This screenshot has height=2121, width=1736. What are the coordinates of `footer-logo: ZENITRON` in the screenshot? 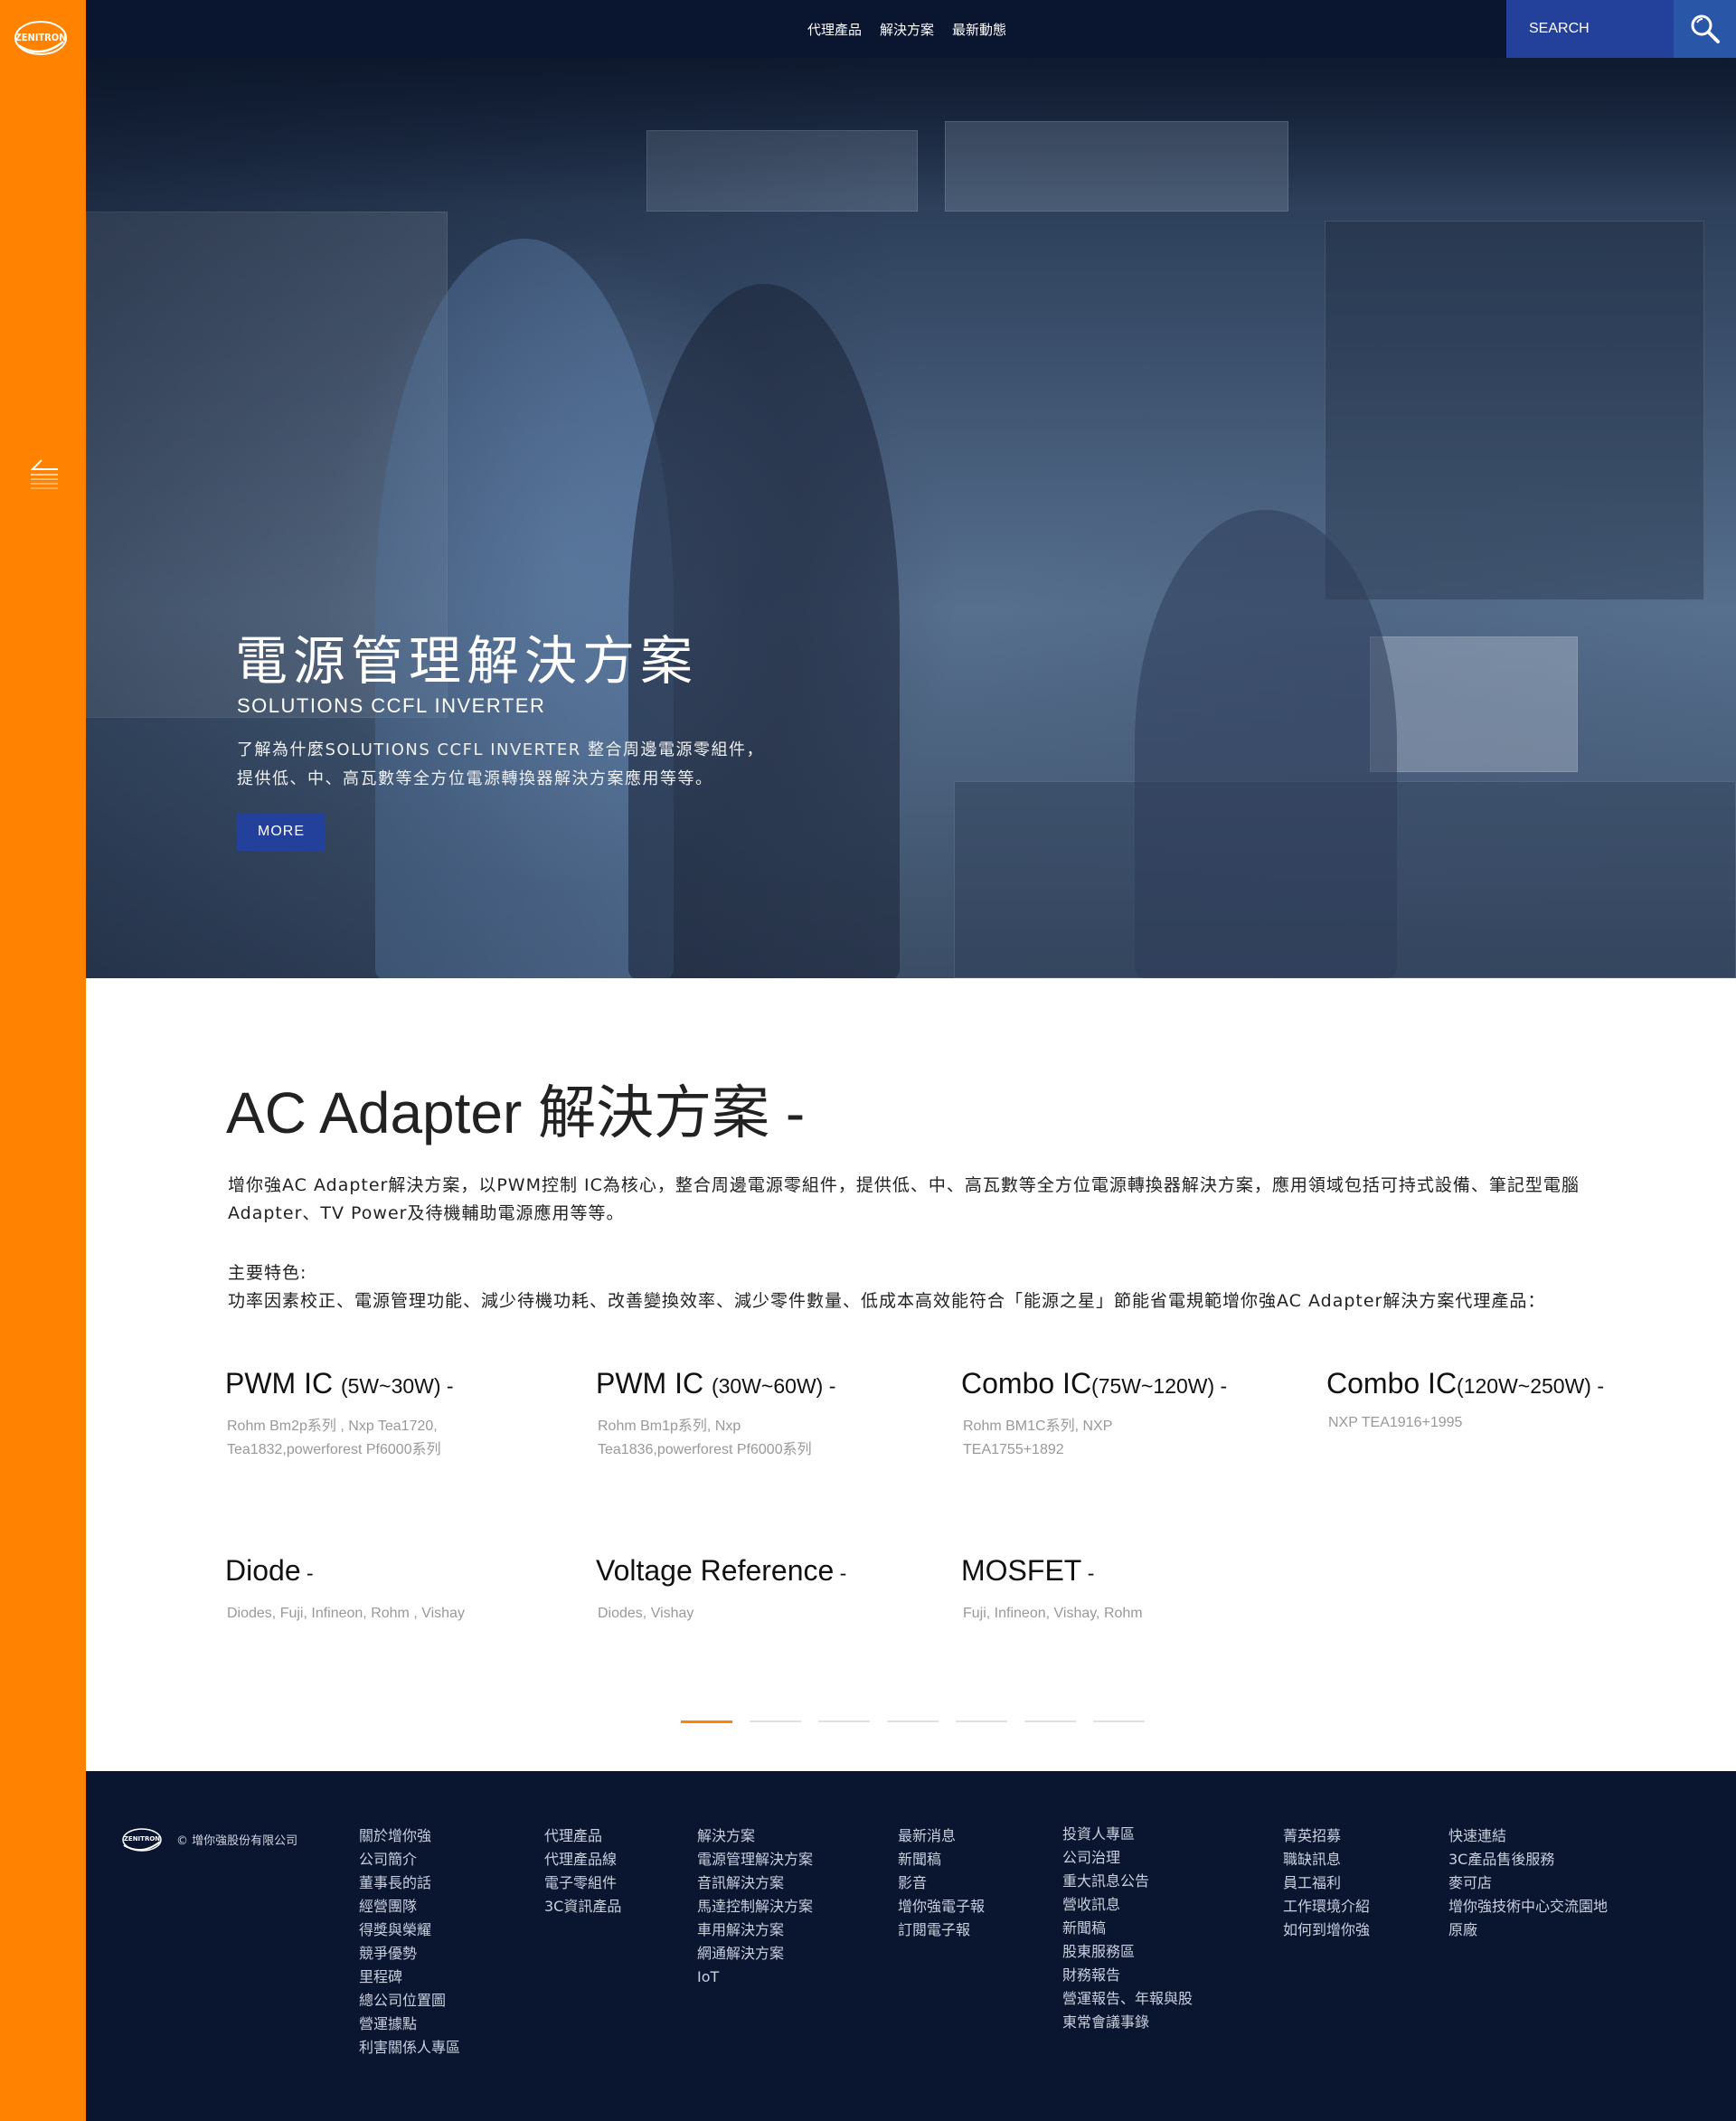 It's located at (142, 1839).